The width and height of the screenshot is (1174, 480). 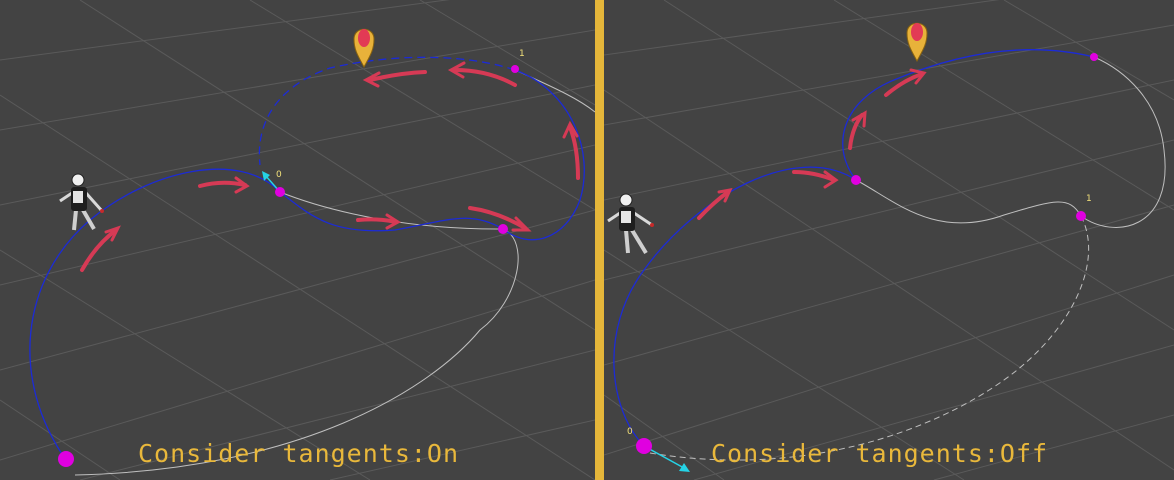 I want to click on direction-arrows, so click(x=812, y=144).